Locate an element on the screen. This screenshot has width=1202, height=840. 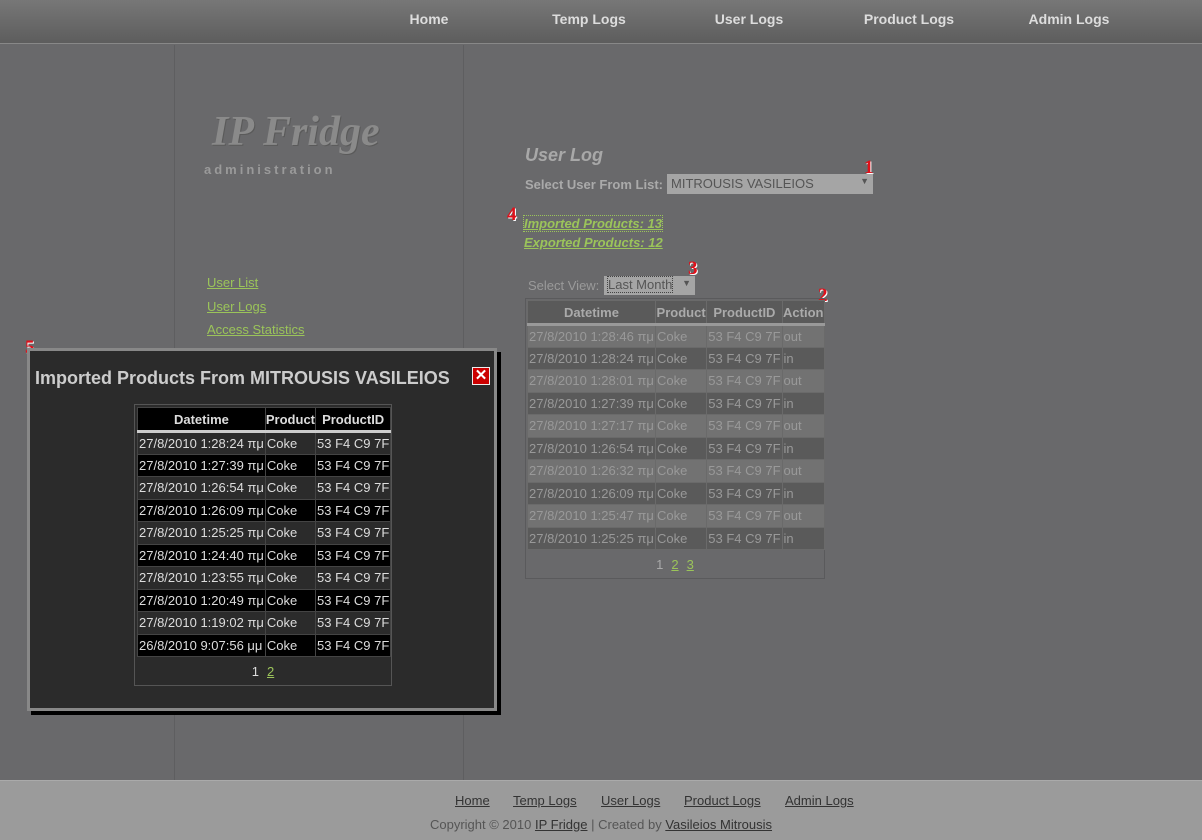
table-row: 27/8/2010 1:27:39 πμ Coke 53 F4 C9 7F is located at coordinates (264, 465).